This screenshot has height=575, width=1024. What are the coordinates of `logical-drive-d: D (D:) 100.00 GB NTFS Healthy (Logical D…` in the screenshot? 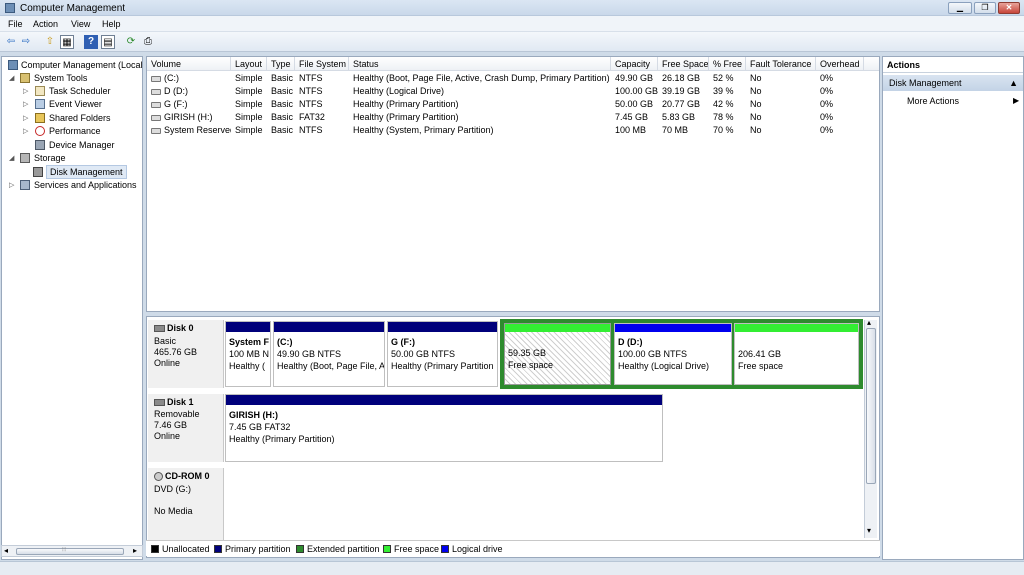 It's located at (673, 354).